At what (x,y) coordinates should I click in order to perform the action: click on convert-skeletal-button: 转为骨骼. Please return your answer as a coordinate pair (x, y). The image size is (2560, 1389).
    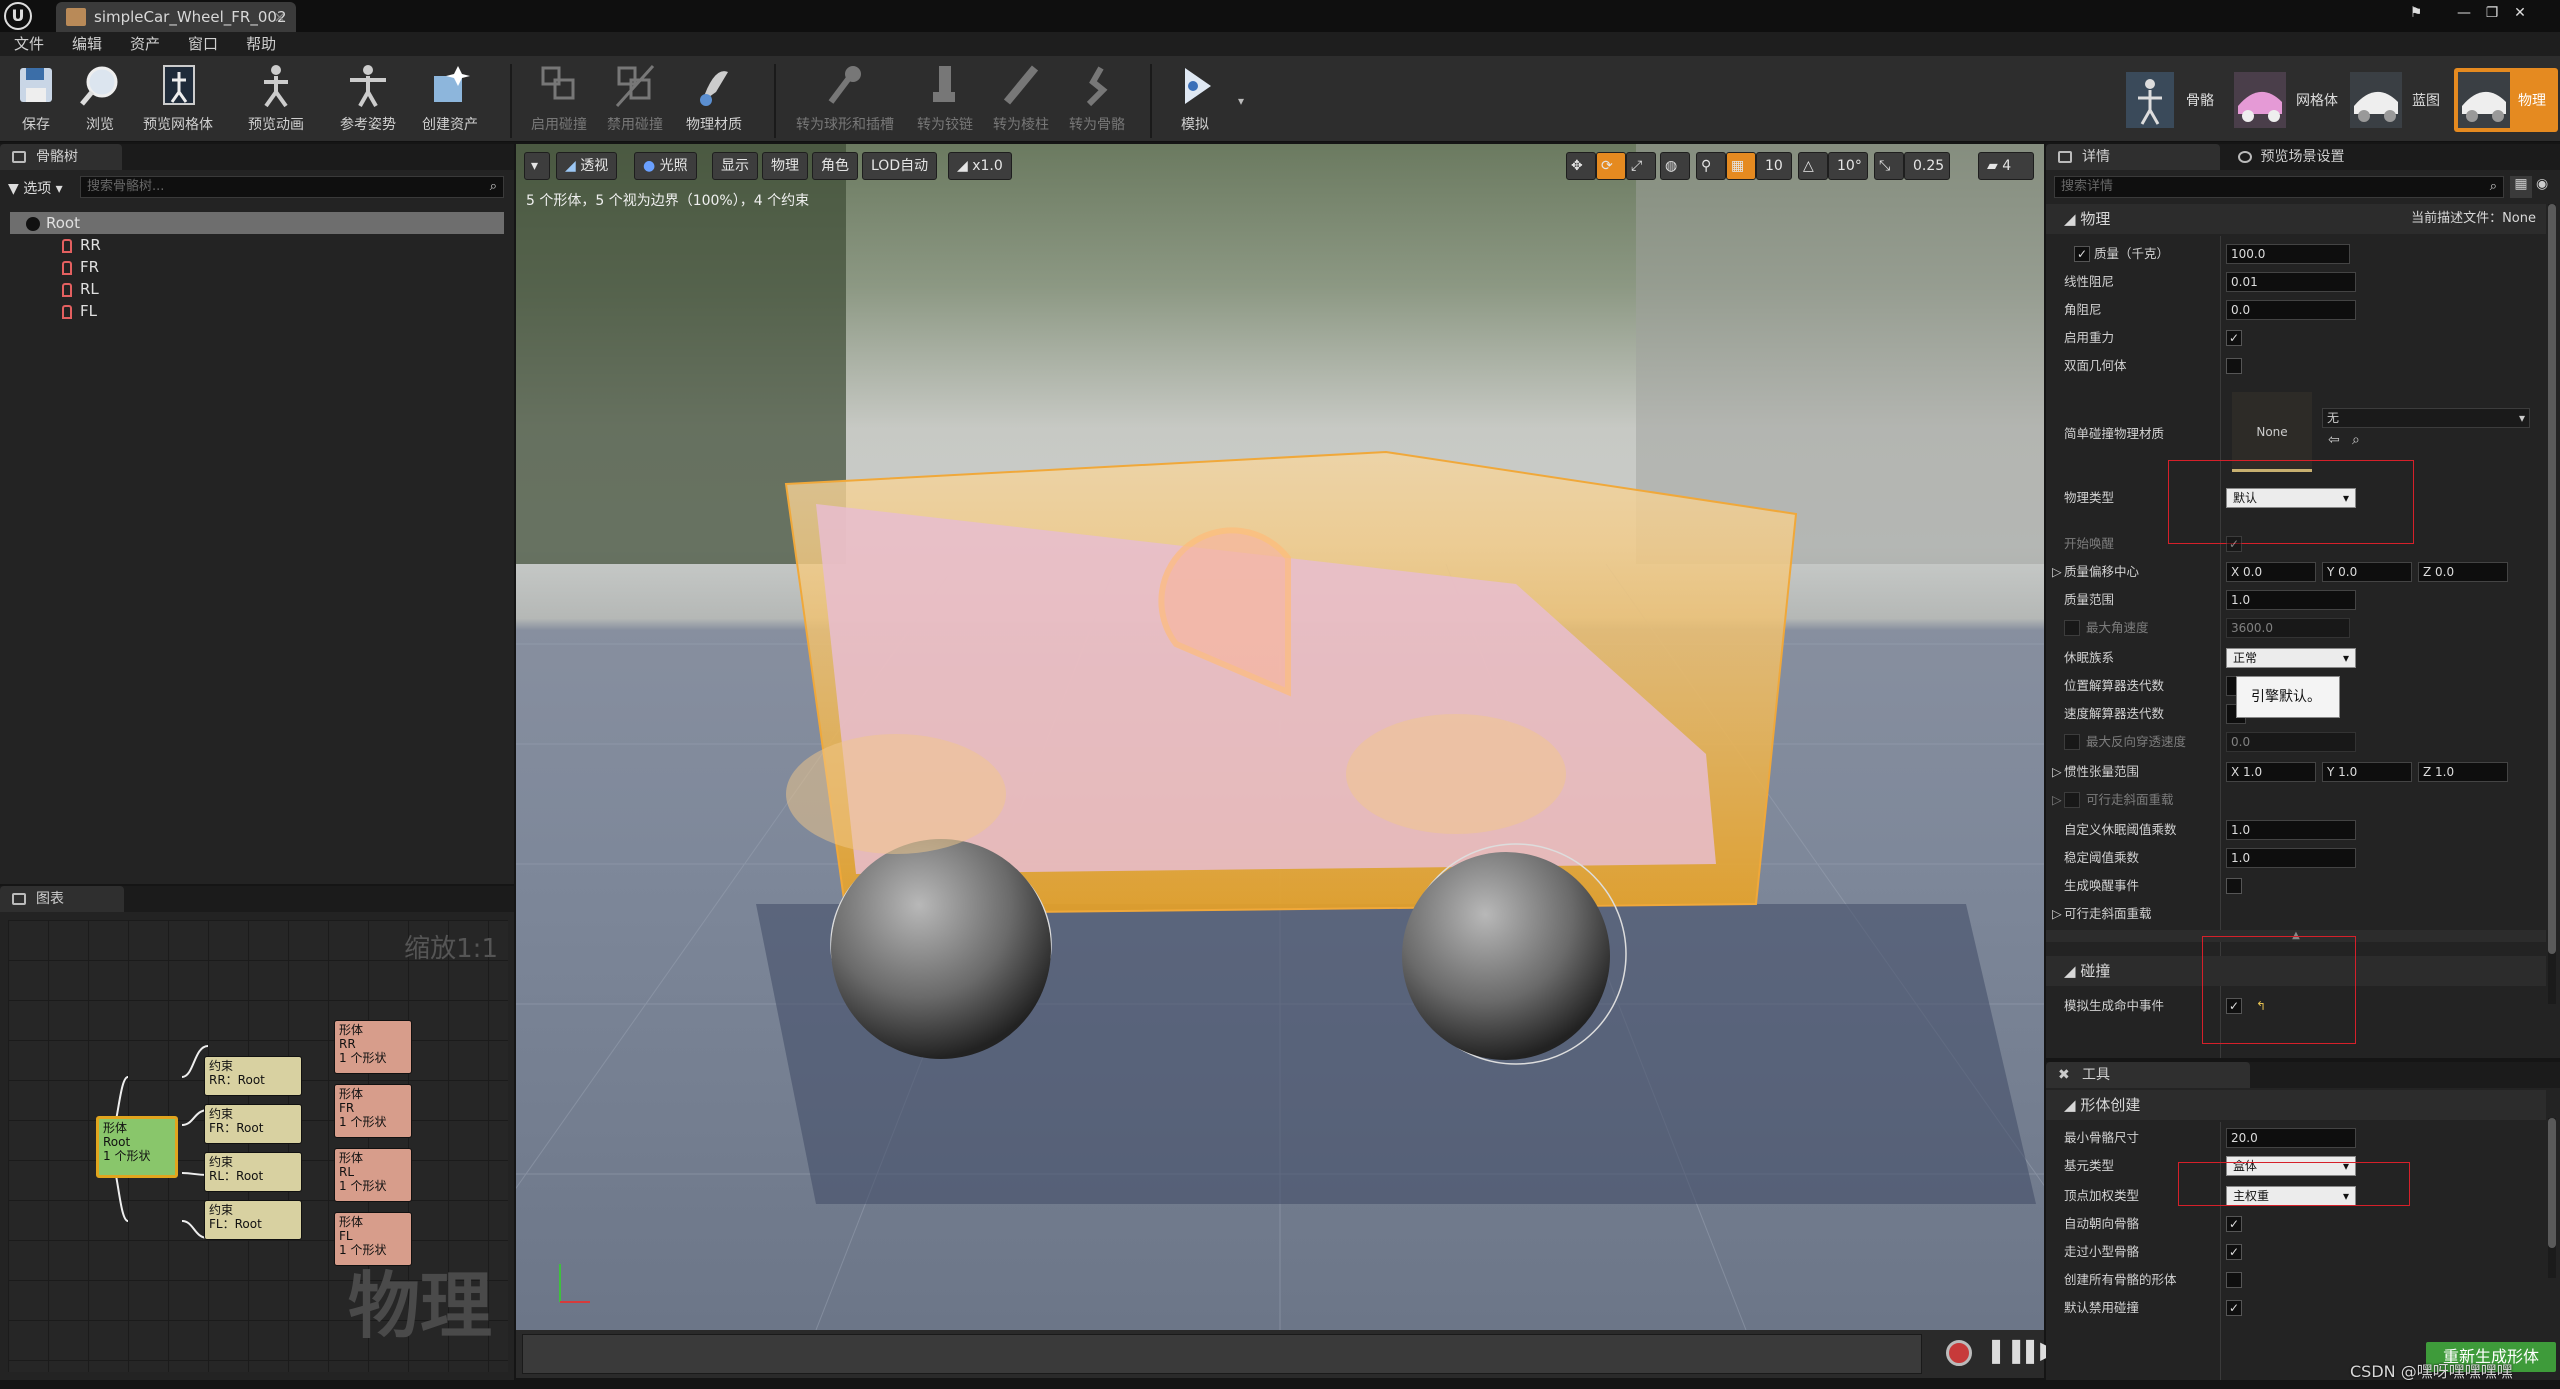
    Looking at the image, I should click on (1097, 101).